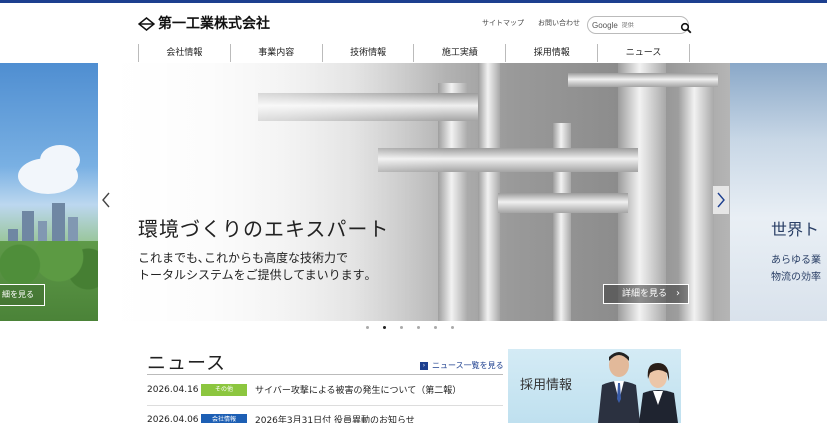  Describe the element at coordinates (224, 389) in the screenshot. I see `news-category-badge: その他` at that location.